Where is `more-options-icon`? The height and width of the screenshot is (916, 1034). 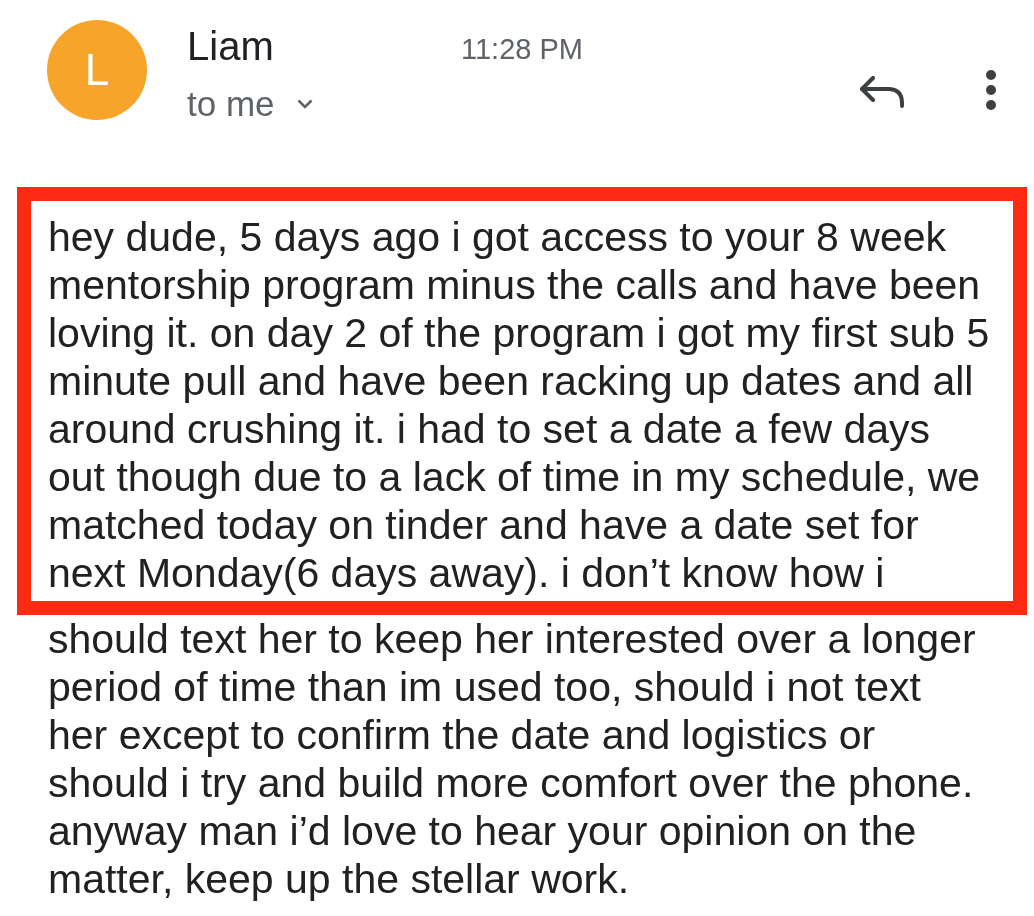
more-options-icon is located at coordinates (991, 90).